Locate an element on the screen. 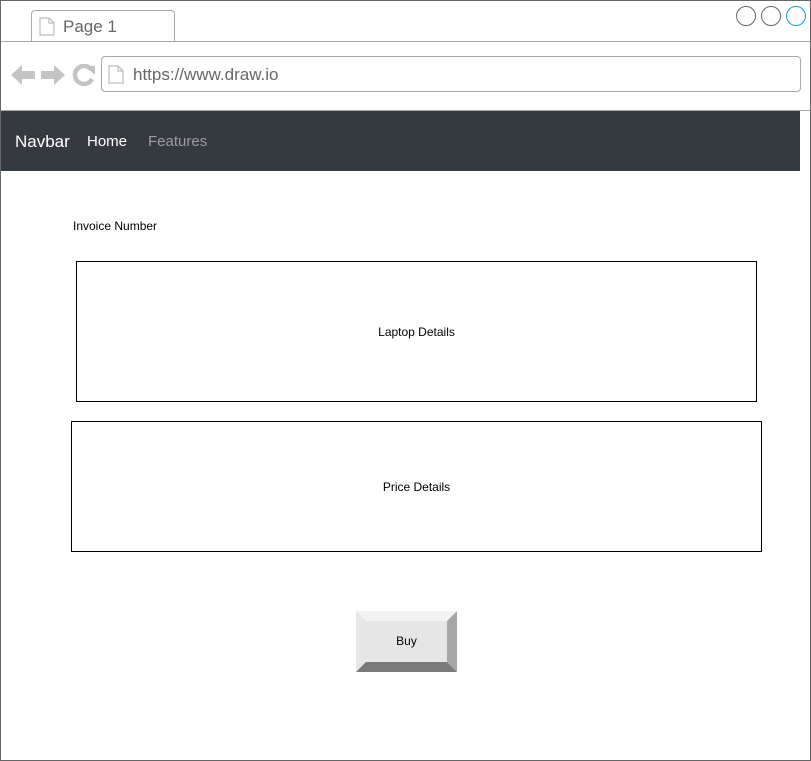  window-close-button is located at coordinates (796, 16).